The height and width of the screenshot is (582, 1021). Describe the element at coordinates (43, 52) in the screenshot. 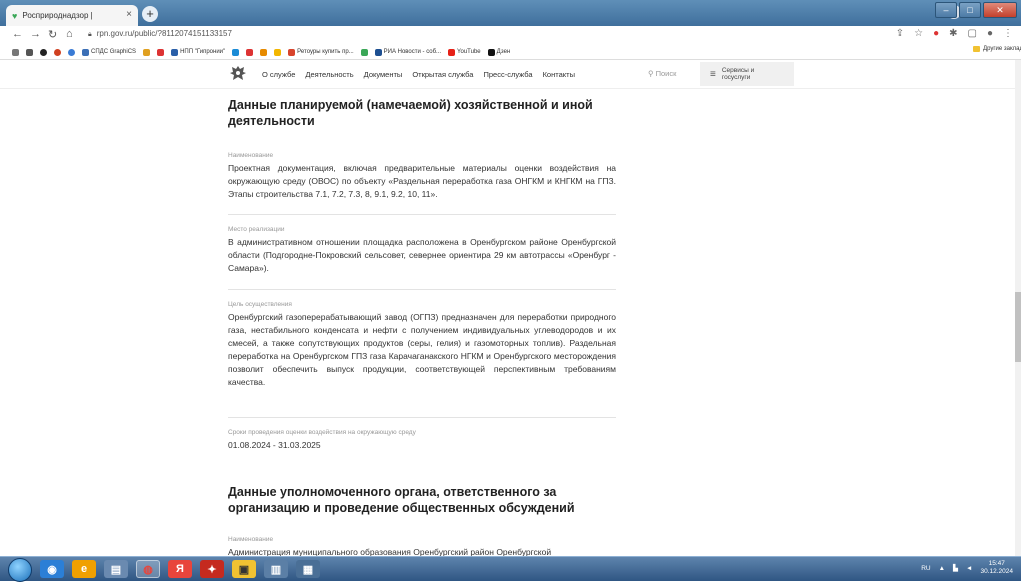

I see `bookmark-github-icon` at that location.